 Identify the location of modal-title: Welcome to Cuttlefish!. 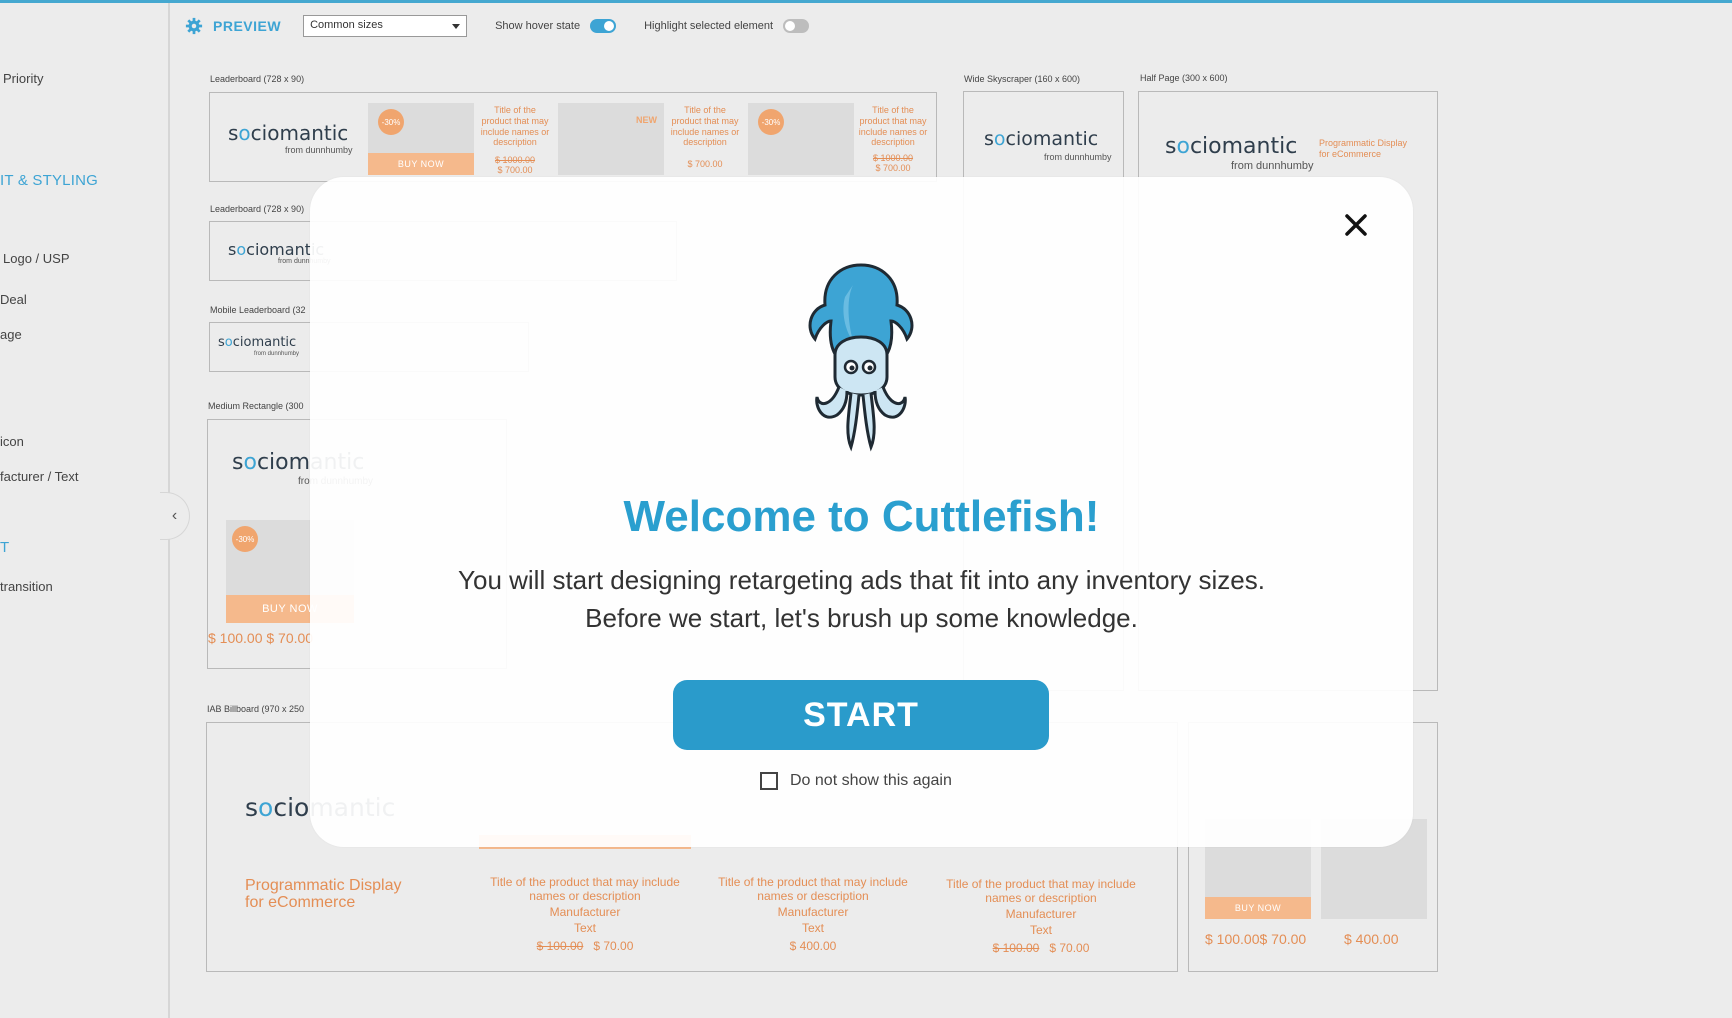
(861, 516).